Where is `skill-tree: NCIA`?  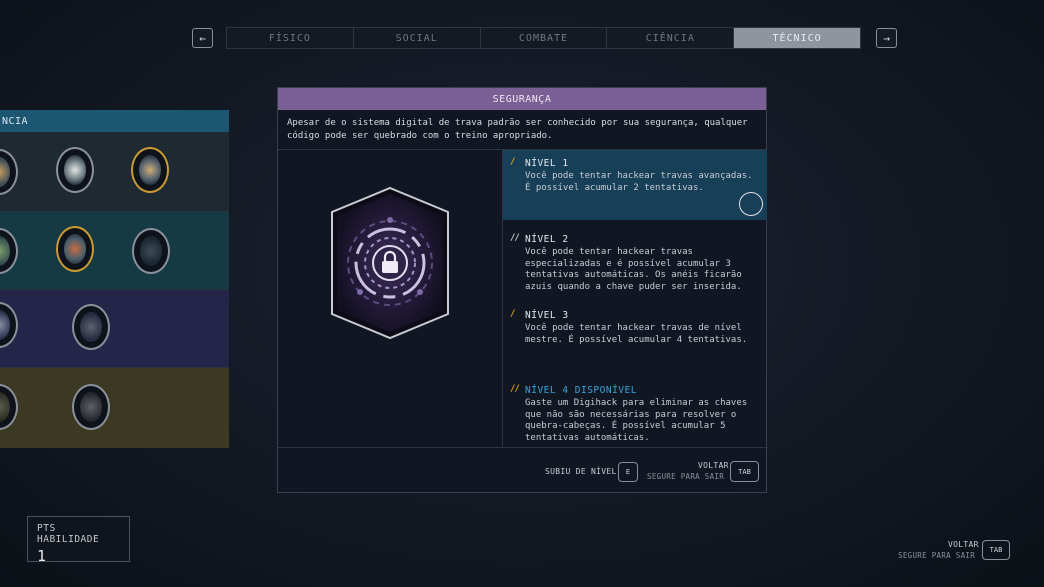 skill-tree: NCIA is located at coordinates (114, 279).